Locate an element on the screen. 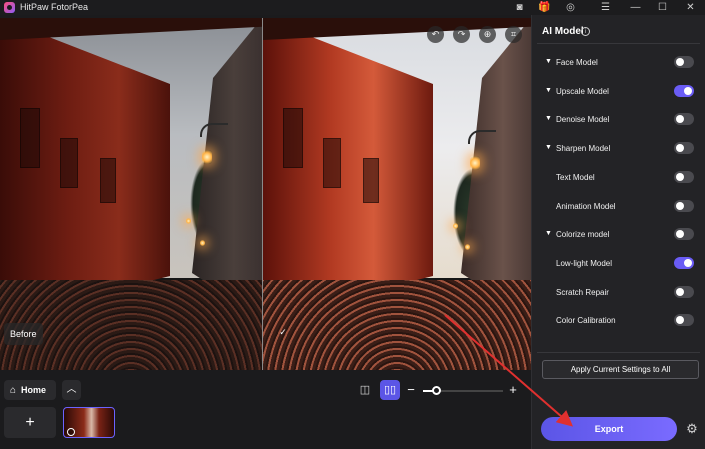 This screenshot has height=449, width=705. apply-to-all-button: Apply Current Settings to All is located at coordinates (620, 369).